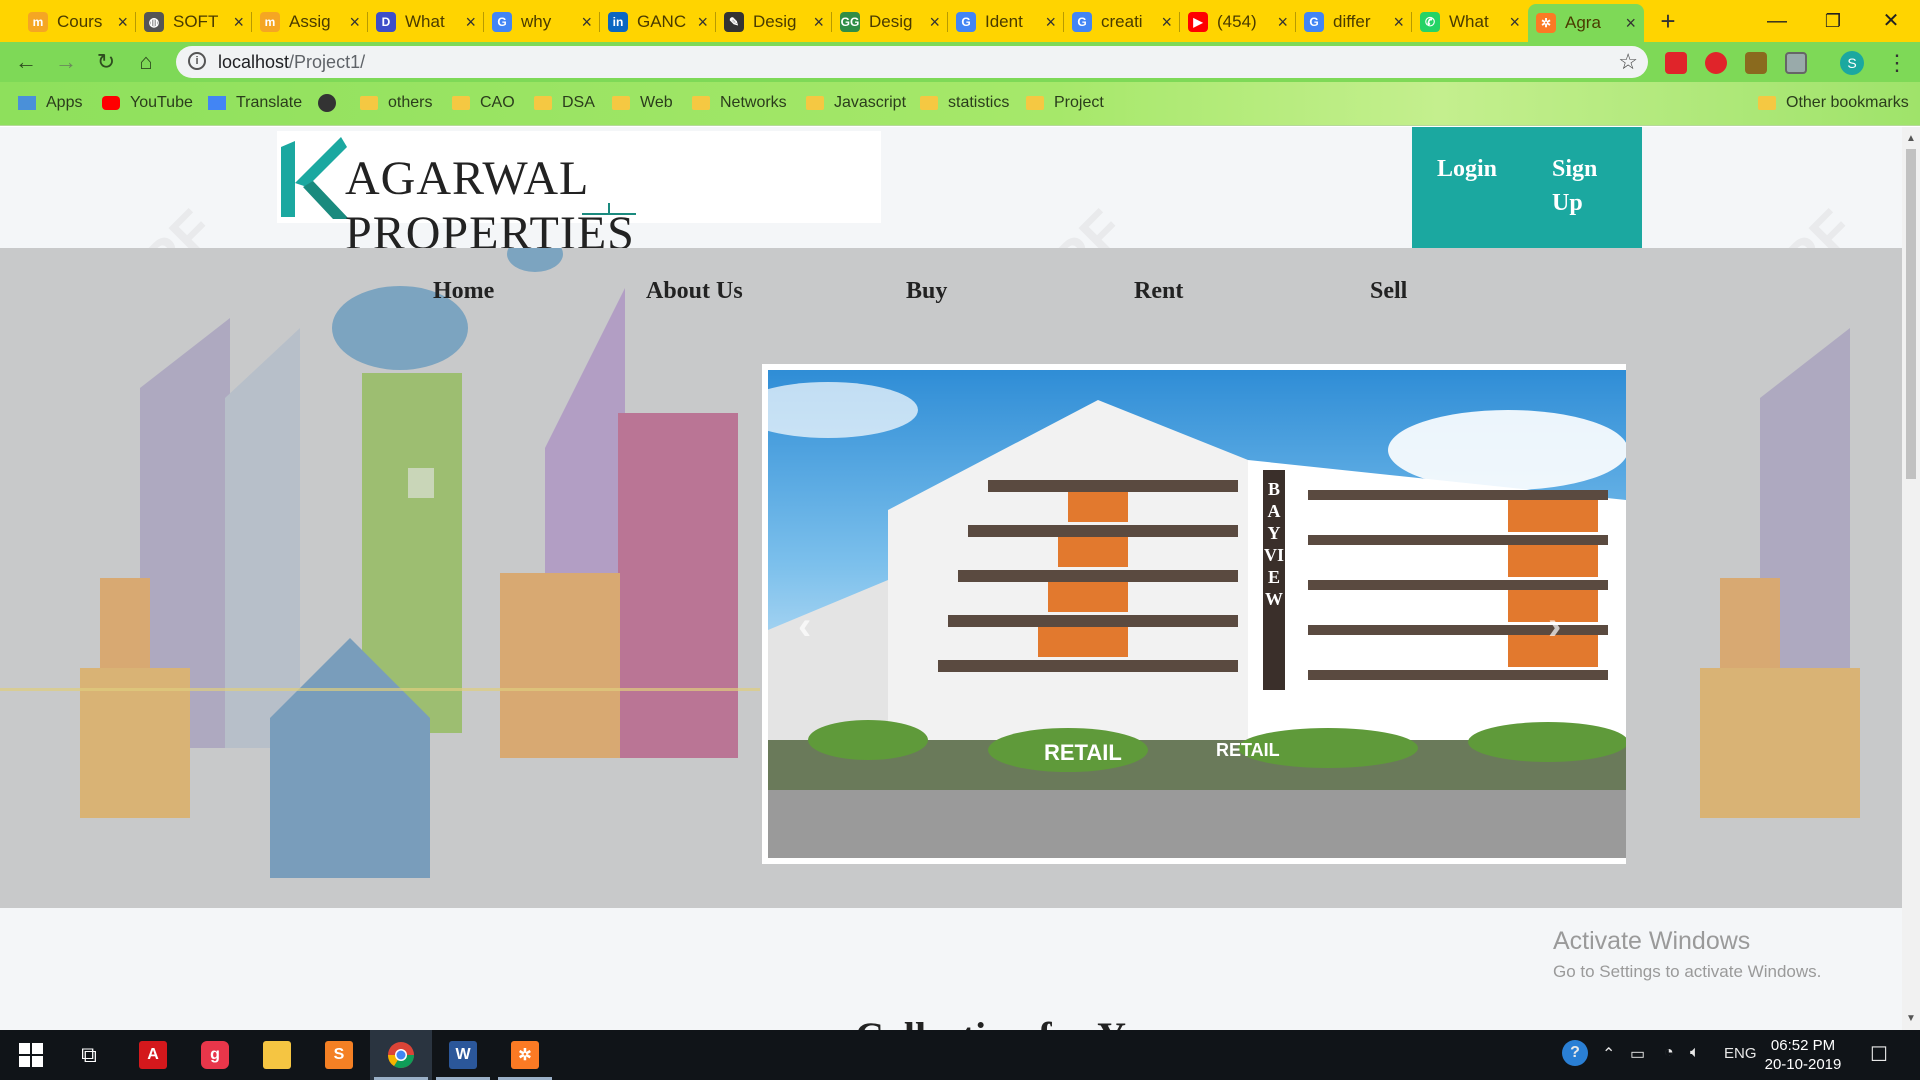 Image resolution: width=1920 pixels, height=1080 pixels. Describe the element at coordinates (310, 22) in the screenshot. I see `browser-tab: m Assig ×` at that location.